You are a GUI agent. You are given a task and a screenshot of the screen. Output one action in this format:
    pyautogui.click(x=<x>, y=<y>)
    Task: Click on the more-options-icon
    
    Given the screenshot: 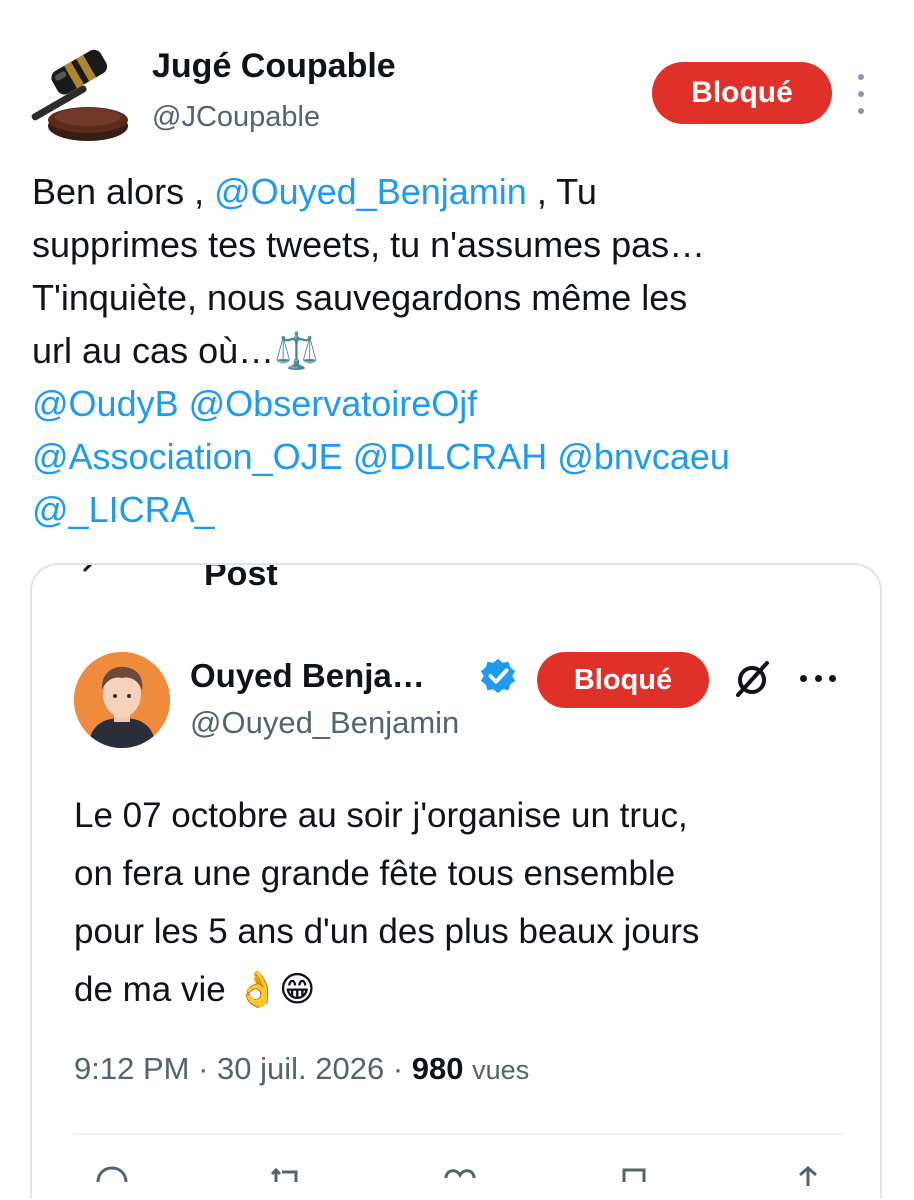 What is the action you would take?
    pyautogui.click(x=861, y=94)
    